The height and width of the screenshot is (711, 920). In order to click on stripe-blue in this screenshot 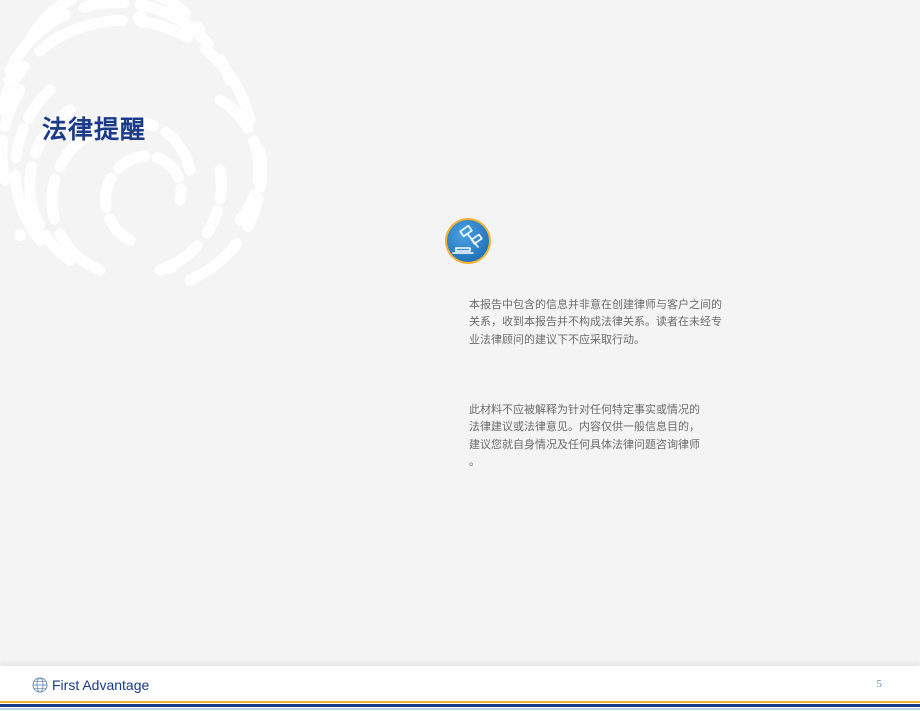, I will do `click(460, 705)`.